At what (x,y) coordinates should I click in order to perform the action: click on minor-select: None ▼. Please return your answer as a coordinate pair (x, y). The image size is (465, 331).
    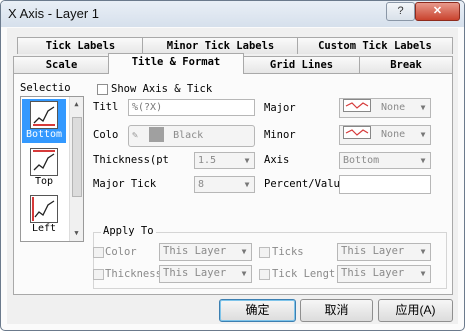
    Looking at the image, I should click on (385, 135).